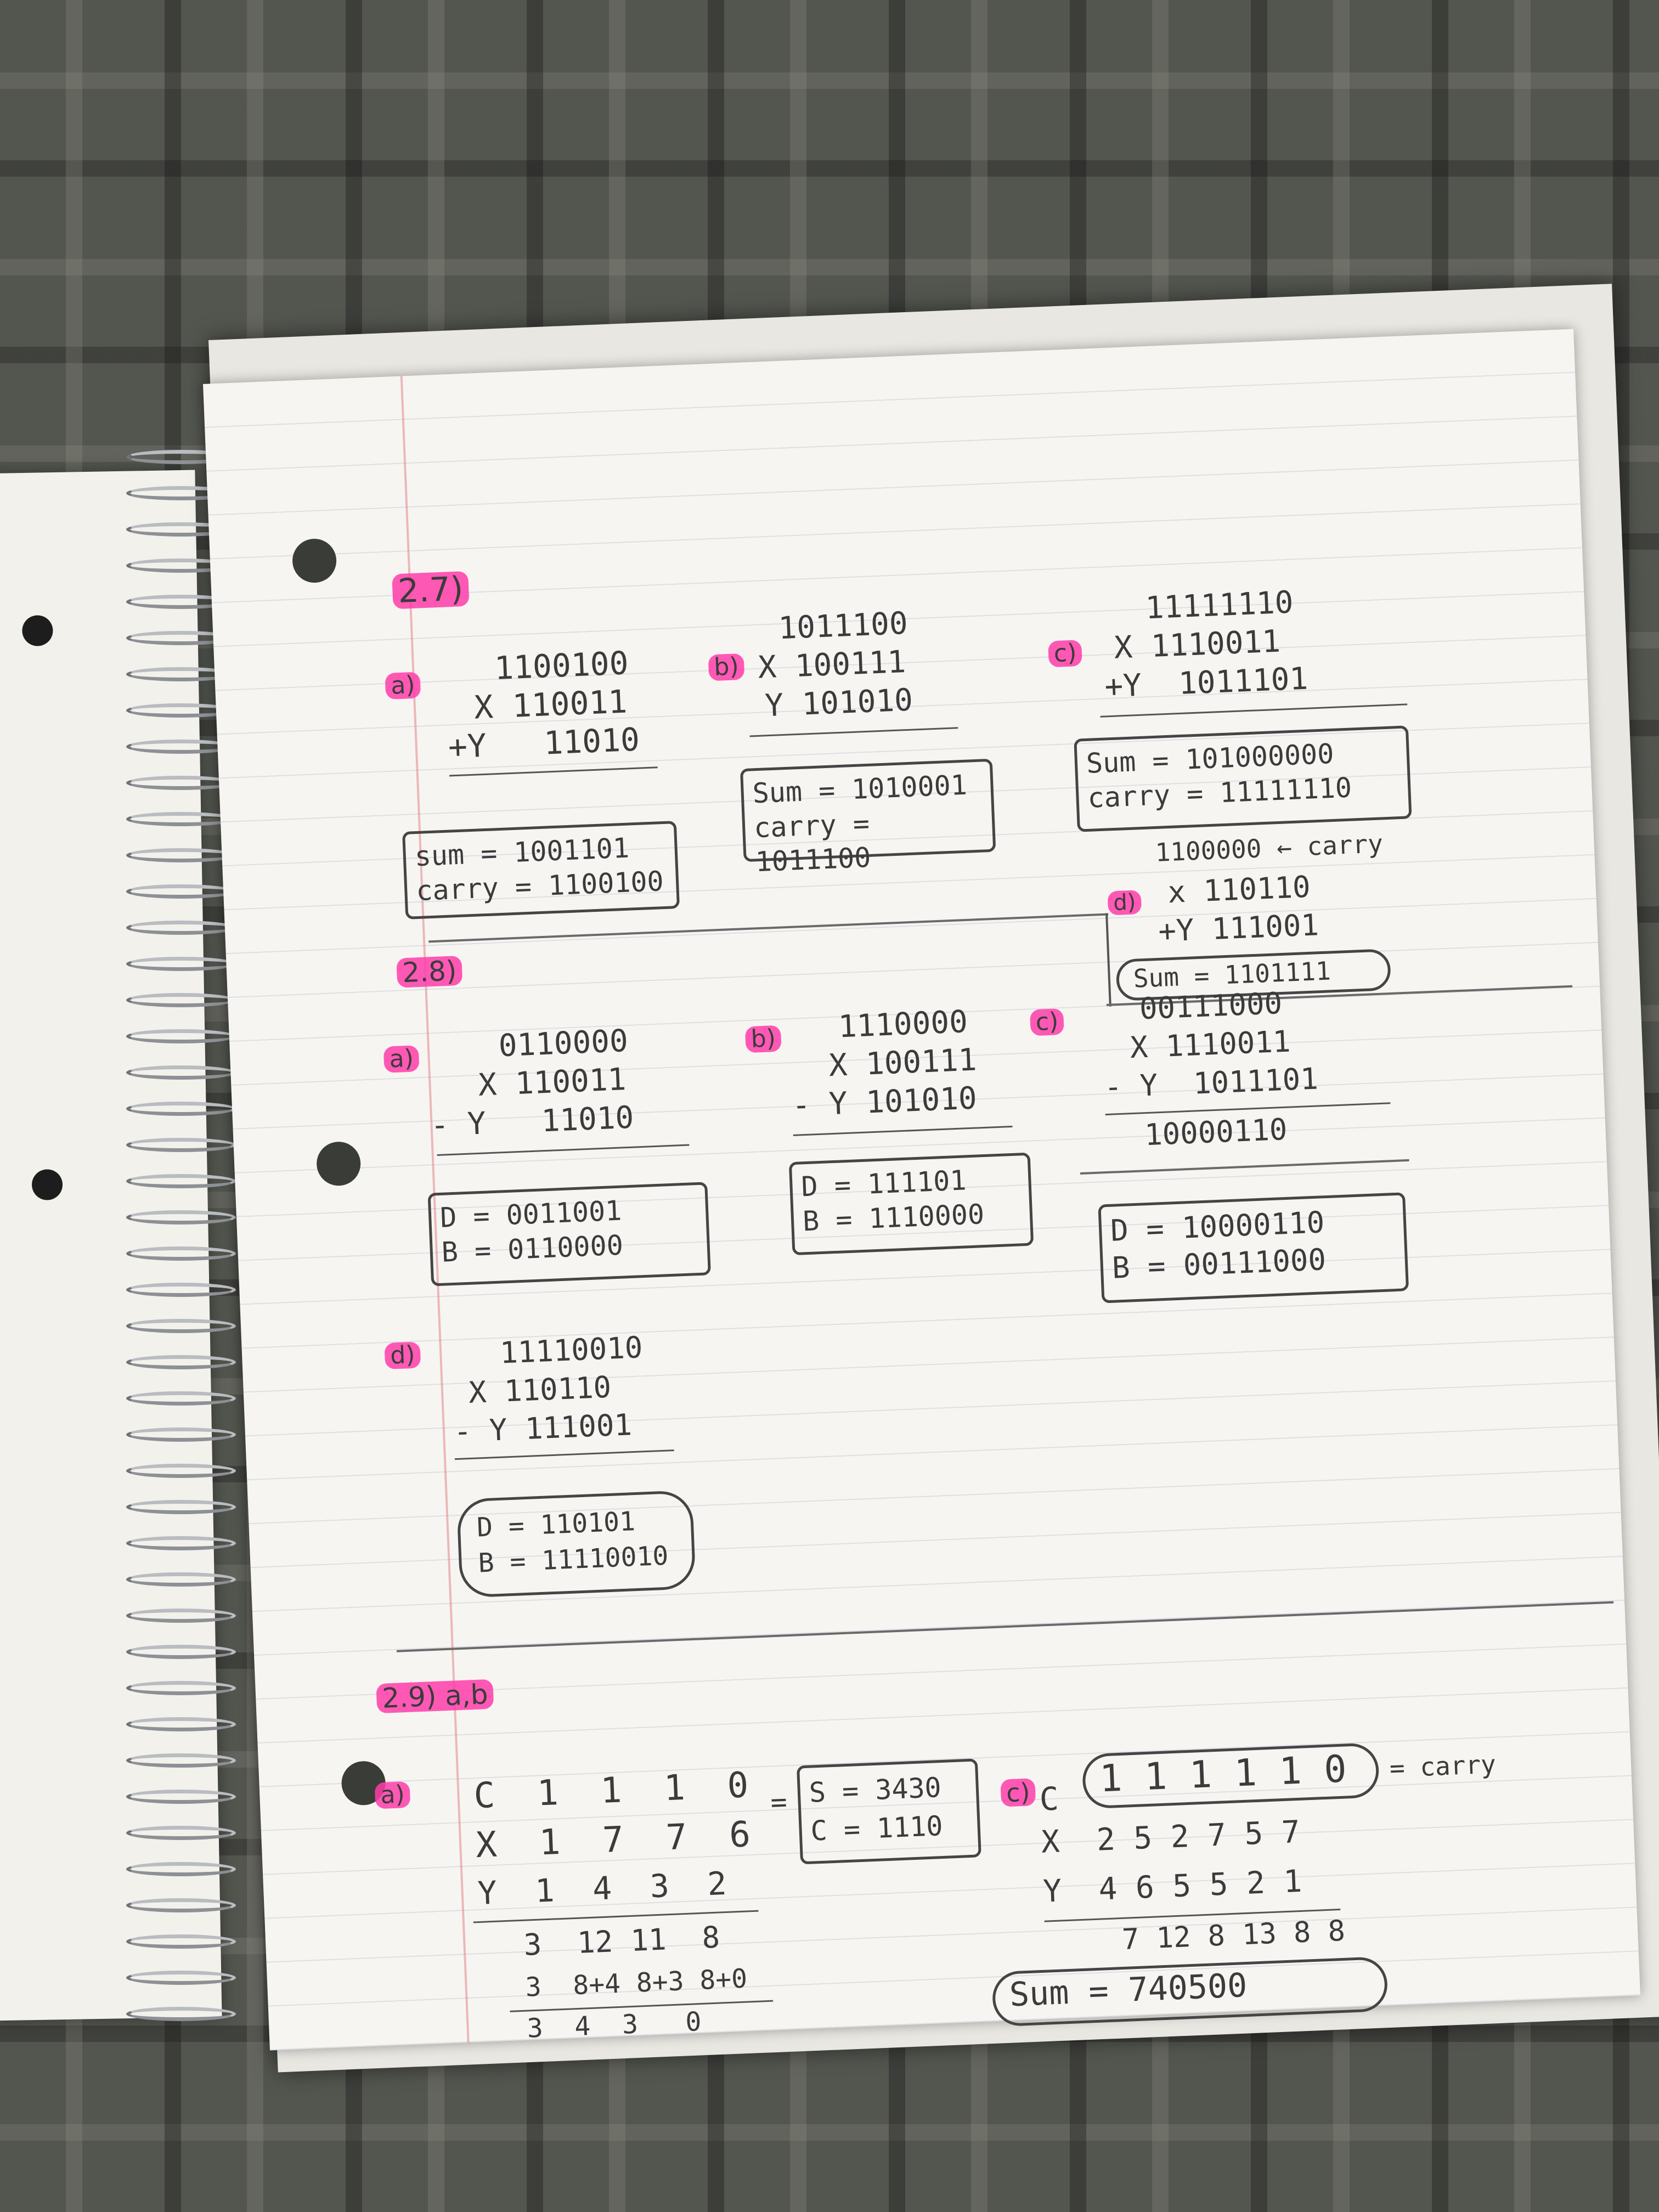 Image resolution: width=1659 pixels, height=2212 pixels. What do you see at coordinates (1216, 1132) in the screenshot?
I see `p28-c-result-row: 10000110` at bounding box center [1216, 1132].